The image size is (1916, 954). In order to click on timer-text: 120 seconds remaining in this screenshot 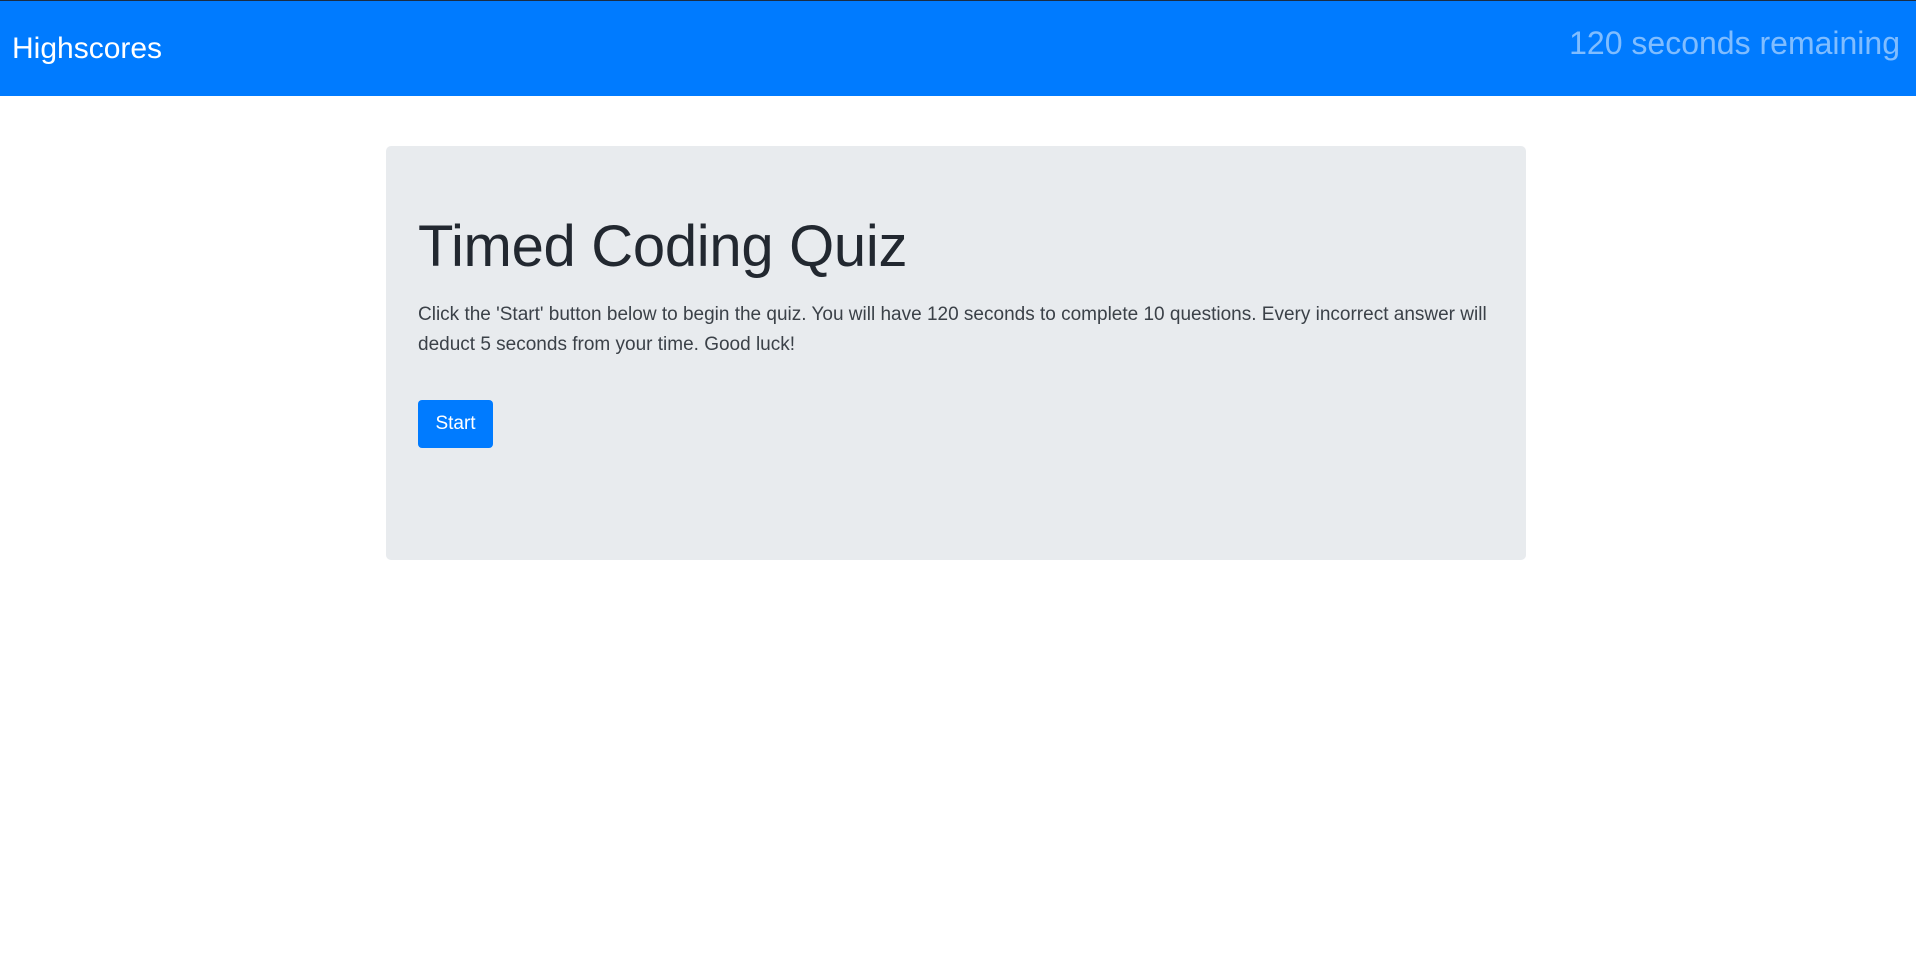, I will do `click(1734, 43)`.